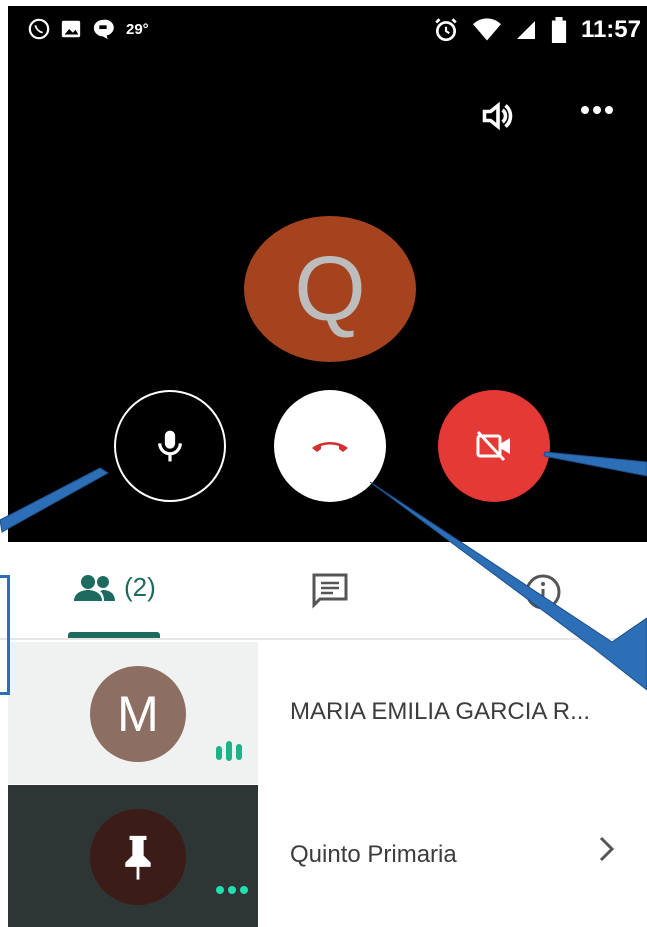  Describe the element at coordinates (39, 29) in the screenshot. I see `whatsapp-icon` at that location.